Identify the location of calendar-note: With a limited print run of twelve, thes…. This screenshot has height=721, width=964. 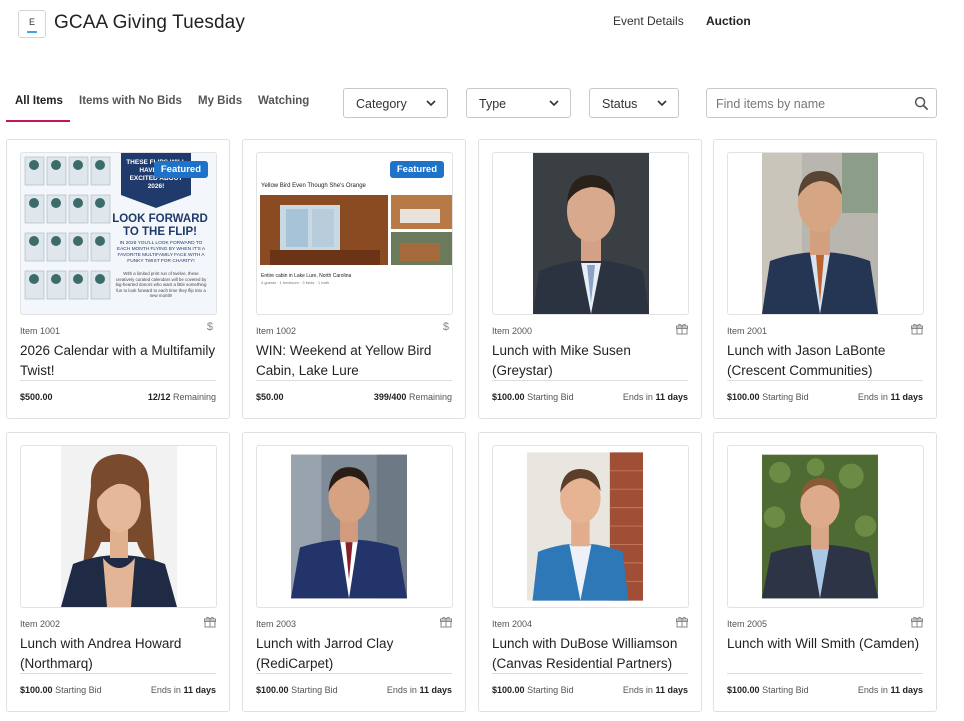
(161, 285).